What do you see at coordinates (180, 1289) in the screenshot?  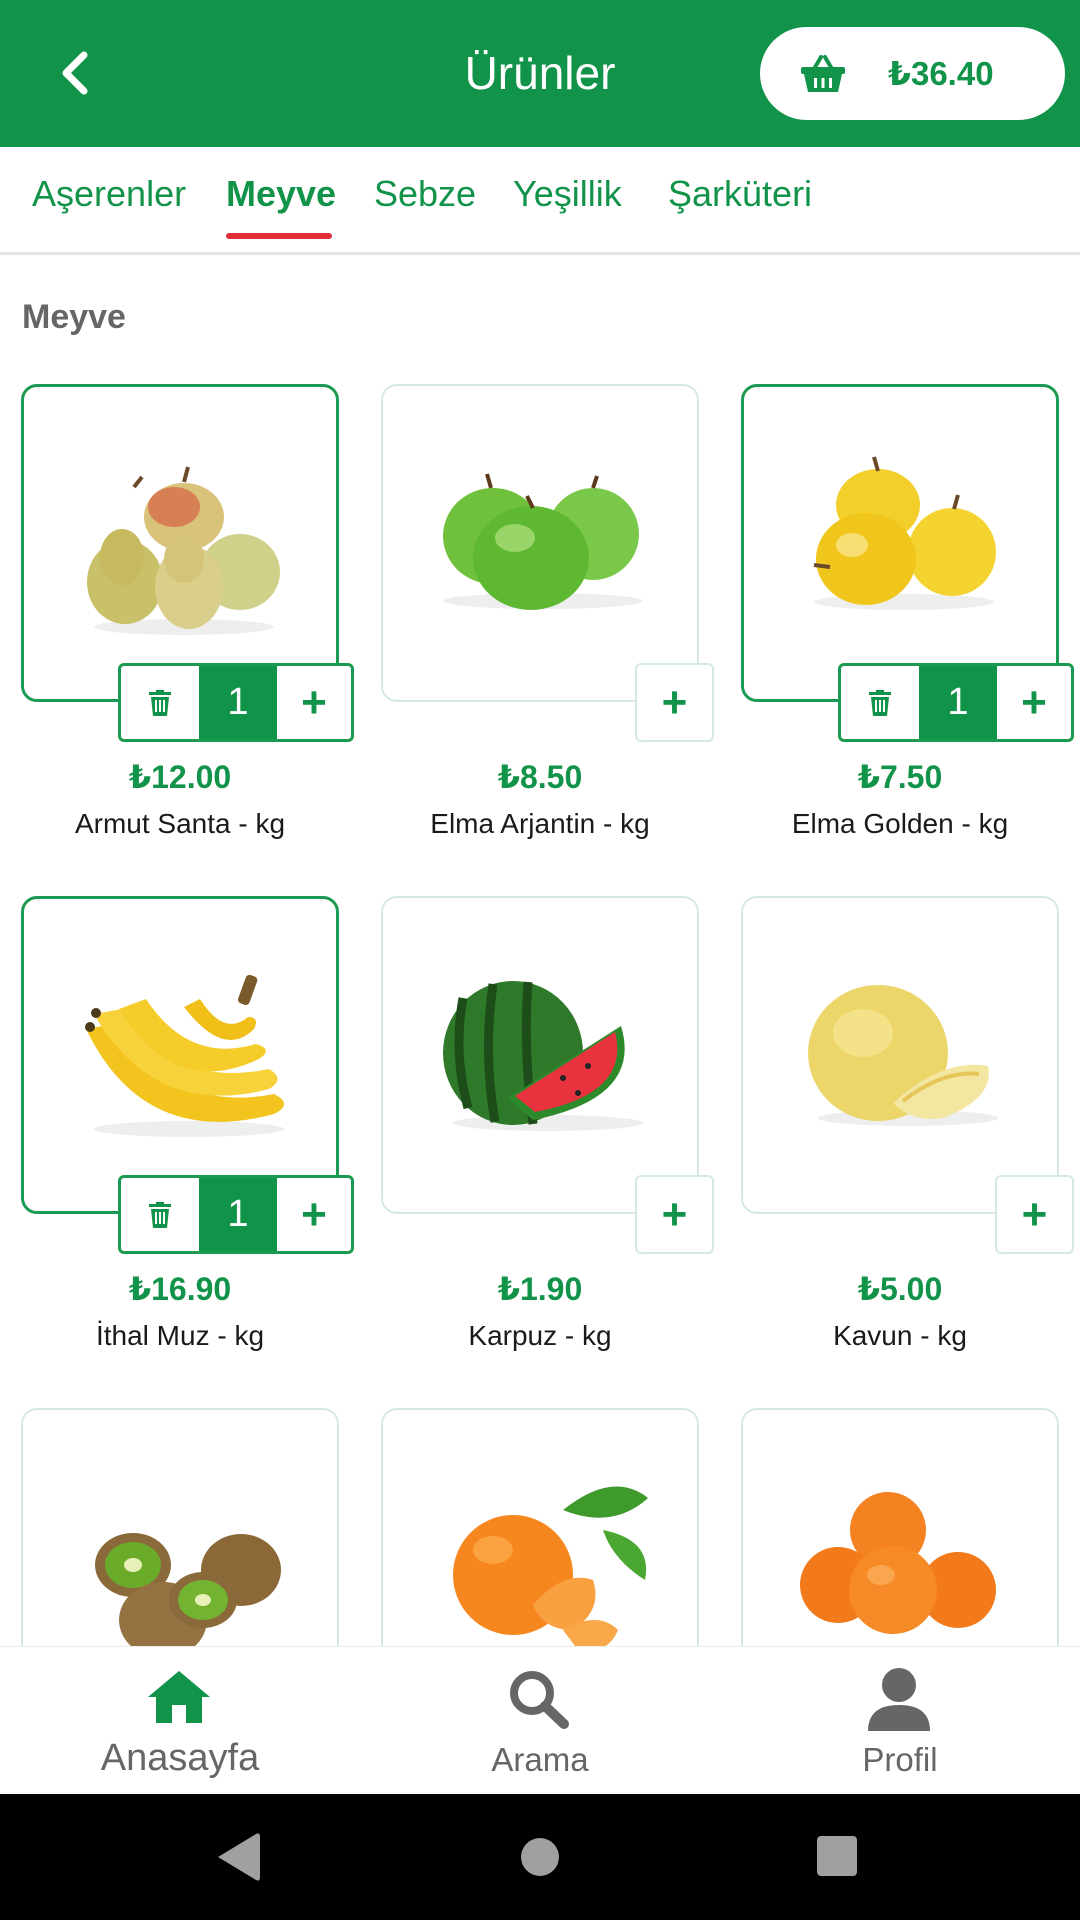 I see `product-price: ₺16.90` at bounding box center [180, 1289].